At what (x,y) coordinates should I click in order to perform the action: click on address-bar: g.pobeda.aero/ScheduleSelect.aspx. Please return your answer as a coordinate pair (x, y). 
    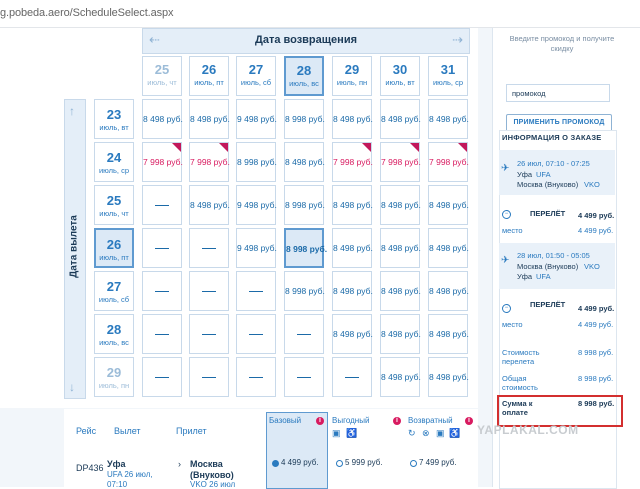
    Looking at the image, I should click on (320, 14).